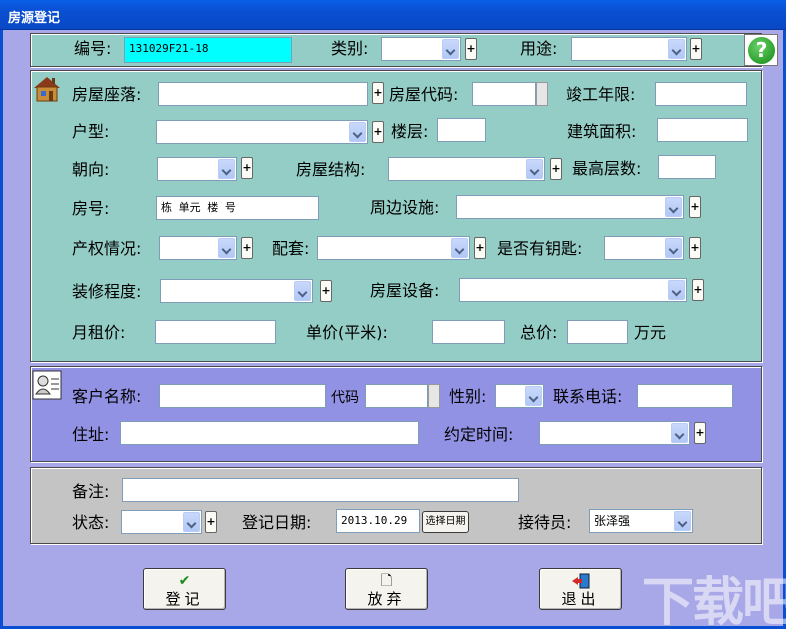 This screenshot has width=786, height=629. Describe the element at coordinates (211, 522) in the screenshot. I see `status-add-button: +` at that location.